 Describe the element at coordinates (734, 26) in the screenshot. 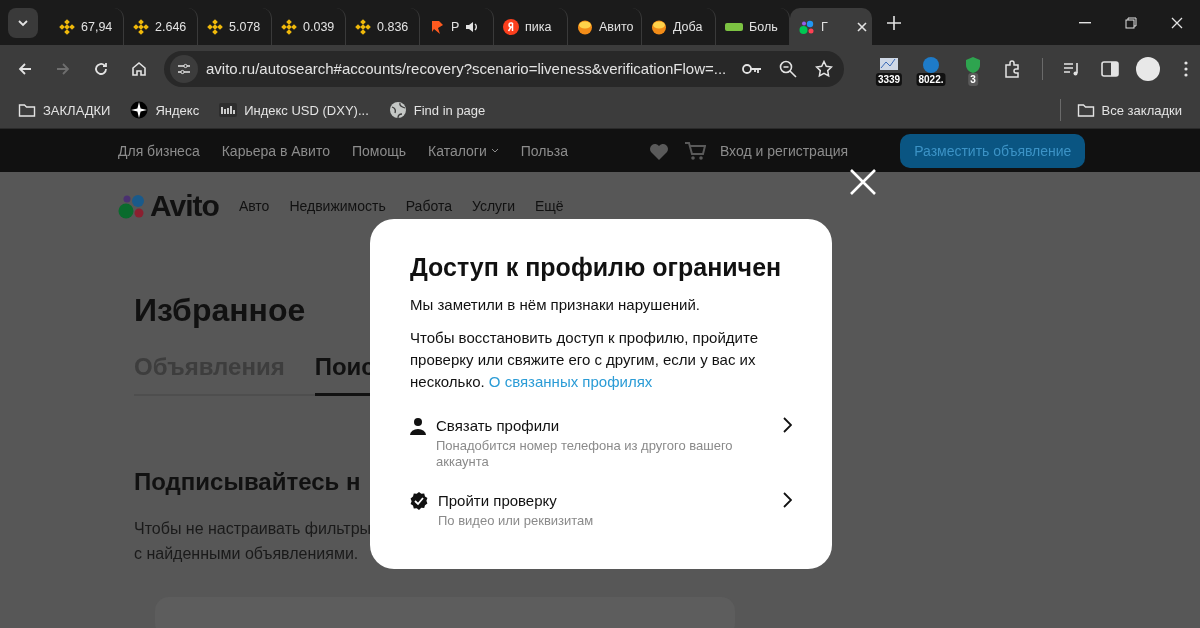

I see `site-logo-icon` at that location.